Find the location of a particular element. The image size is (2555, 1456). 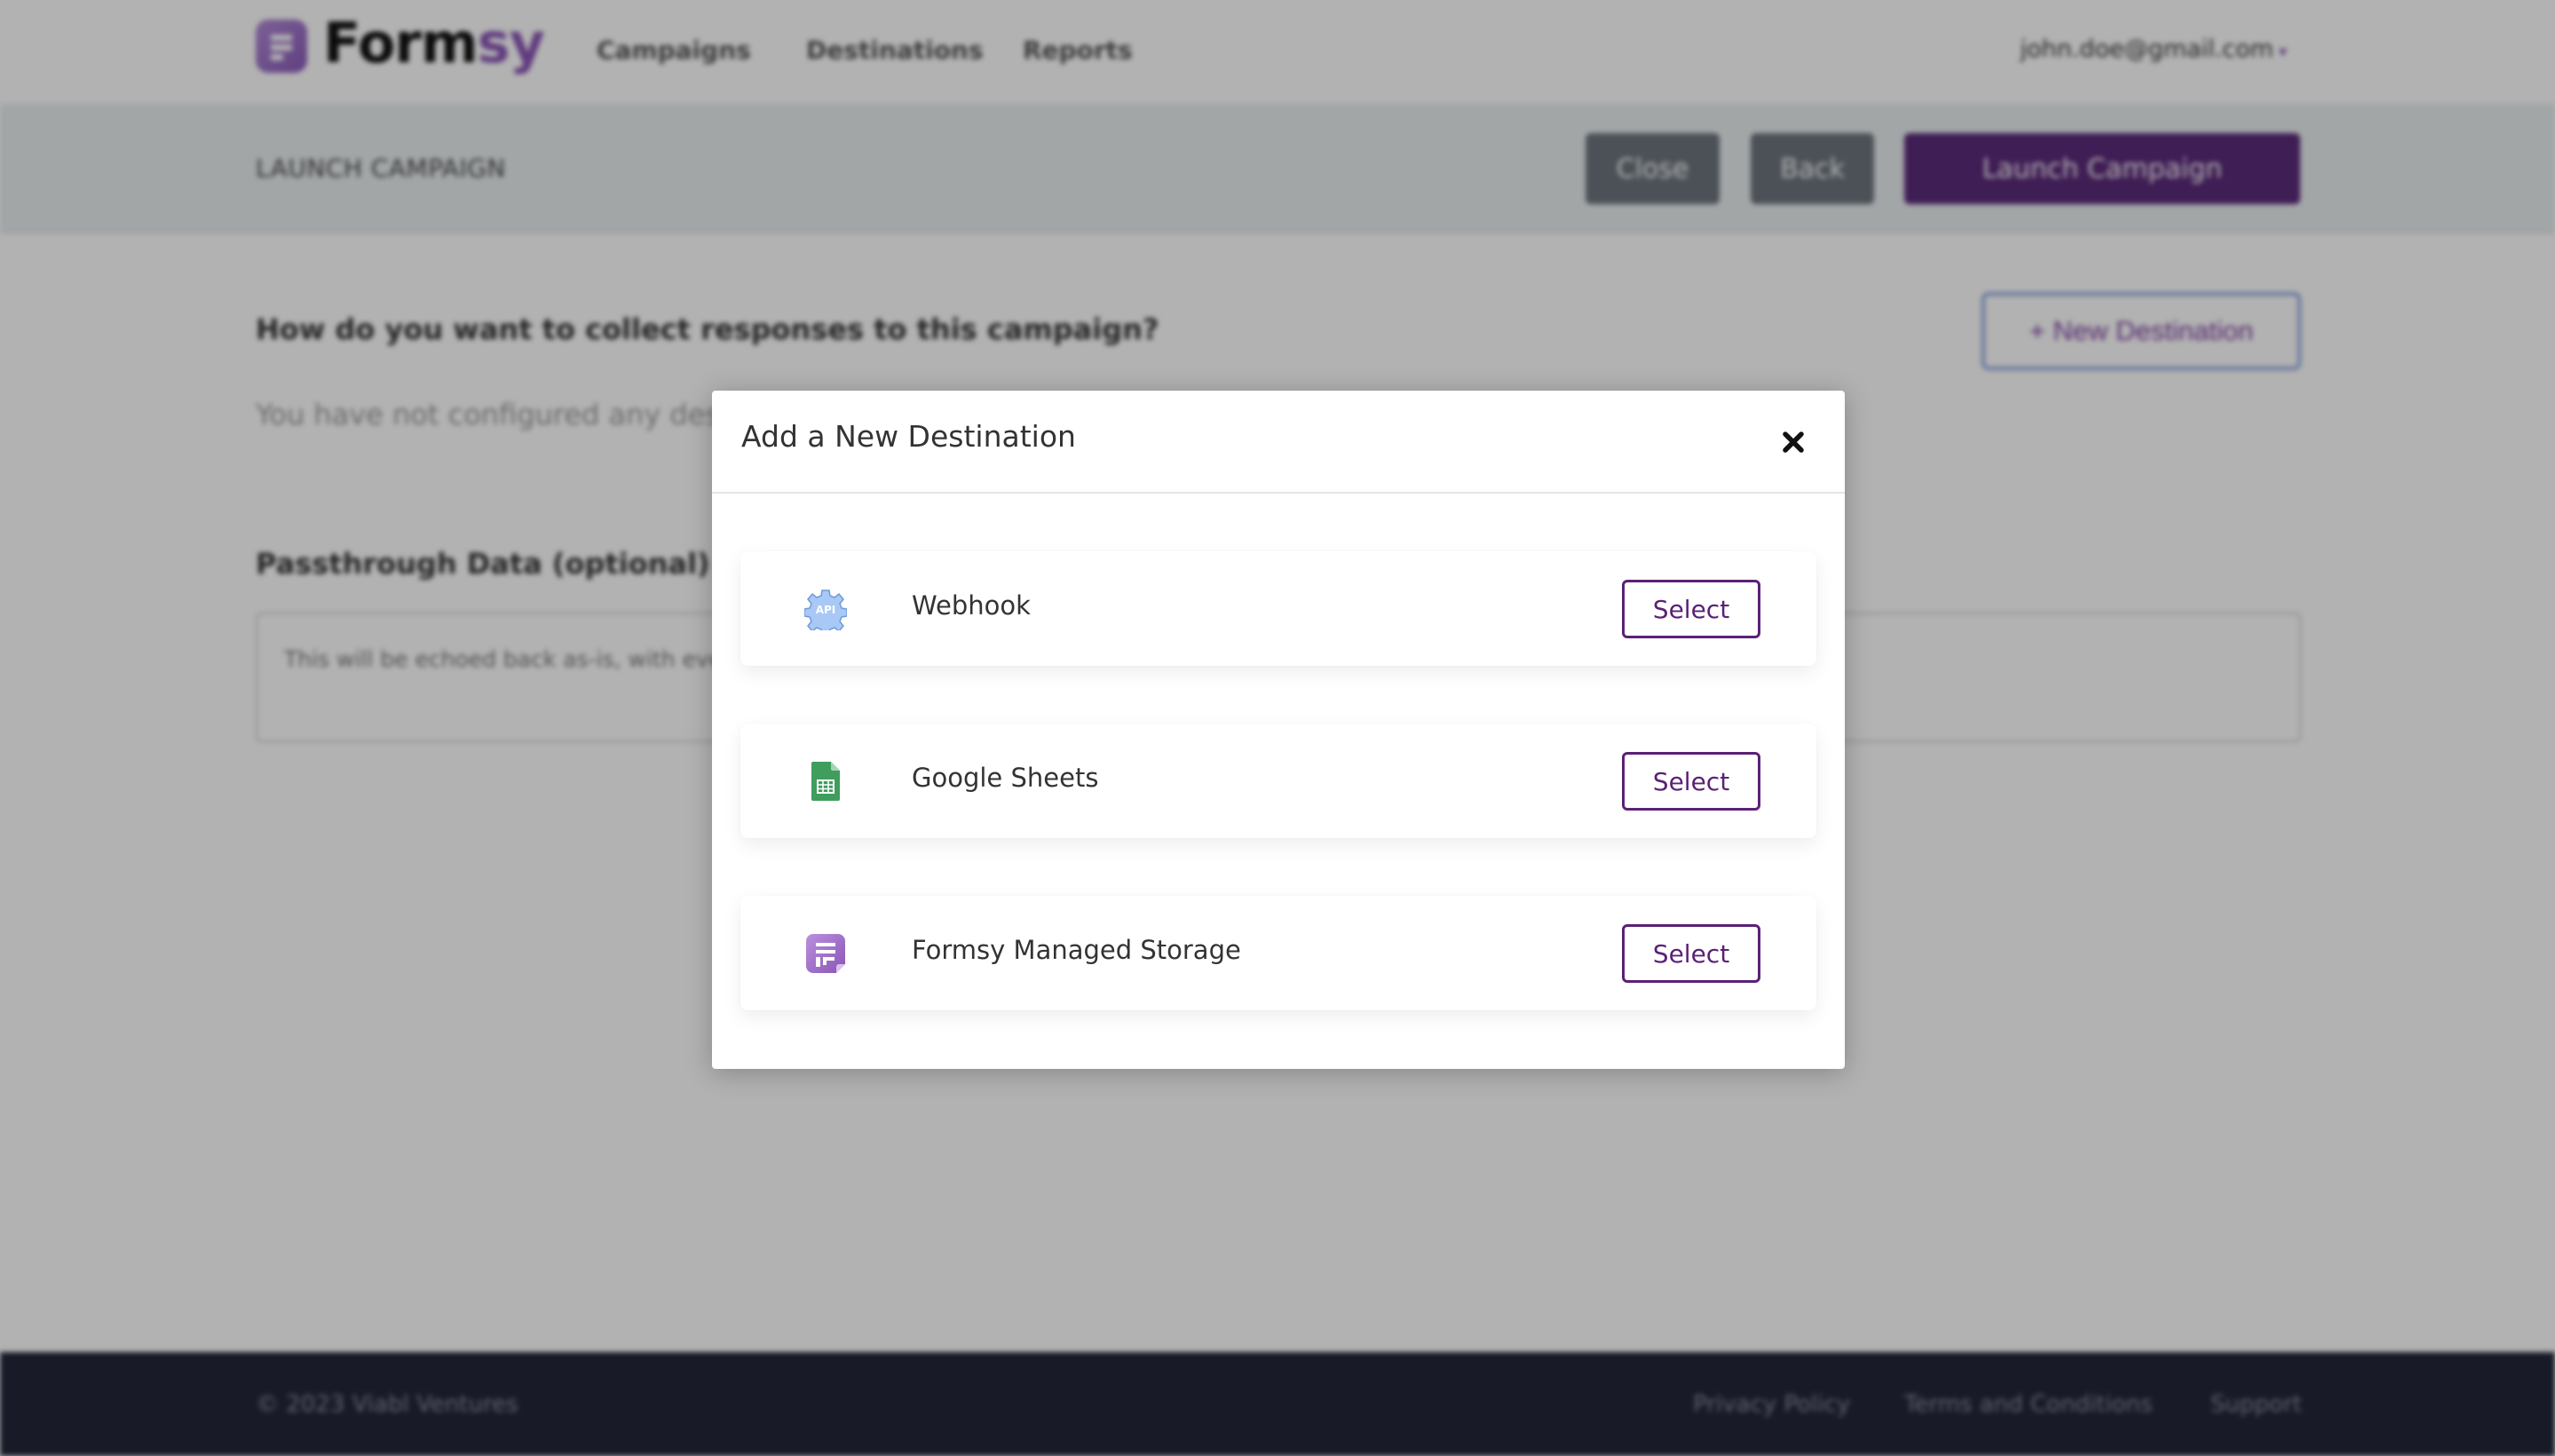

destination-name: Webhook is located at coordinates (971, 605).